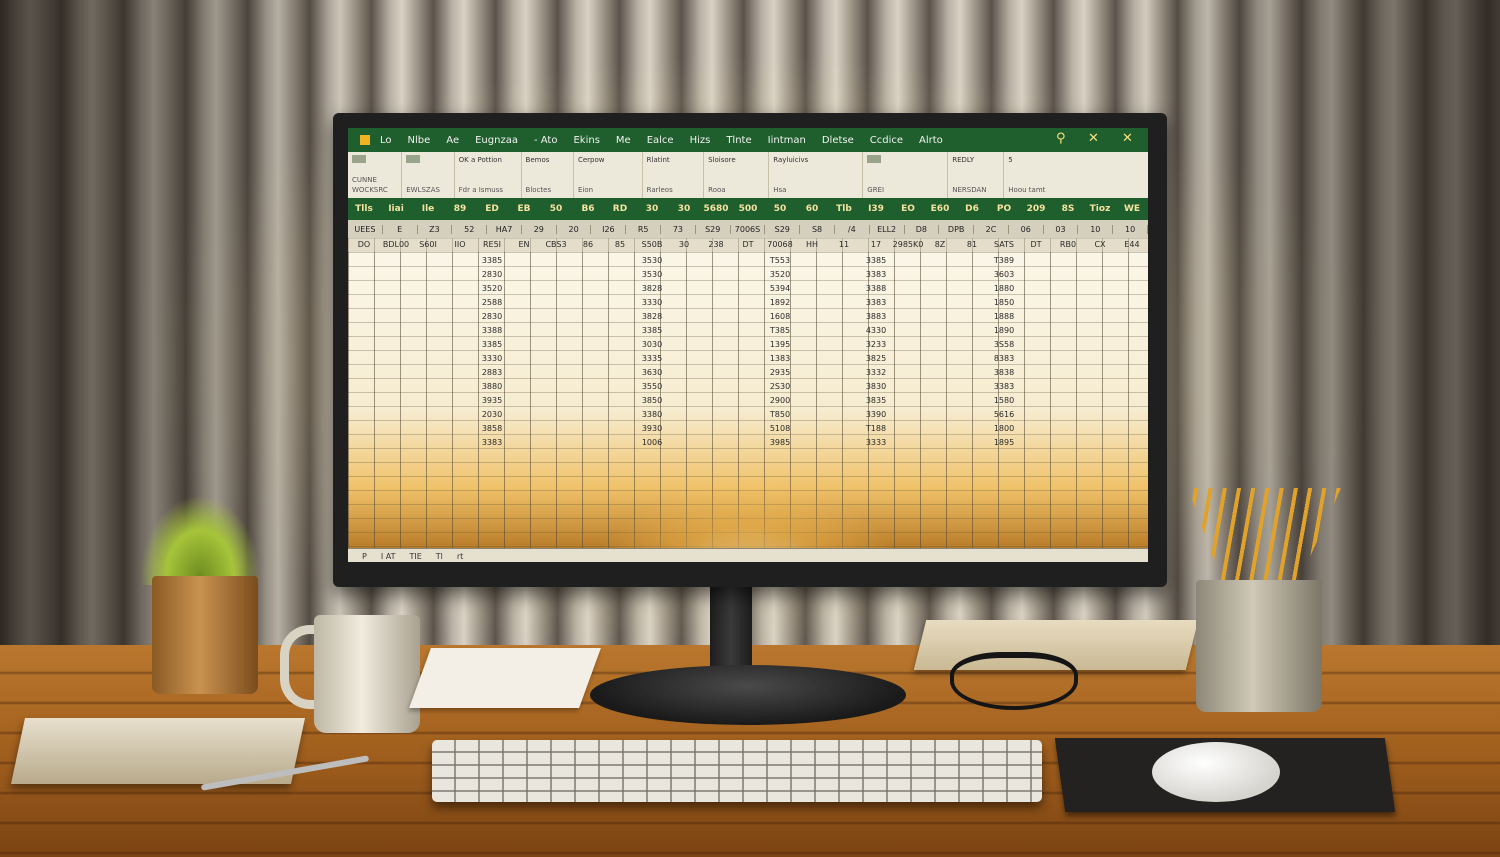  What do you see at coordinates (876, 429) in the screenshot?
I see `table-cell: T188` at bounding box center [876, 429].